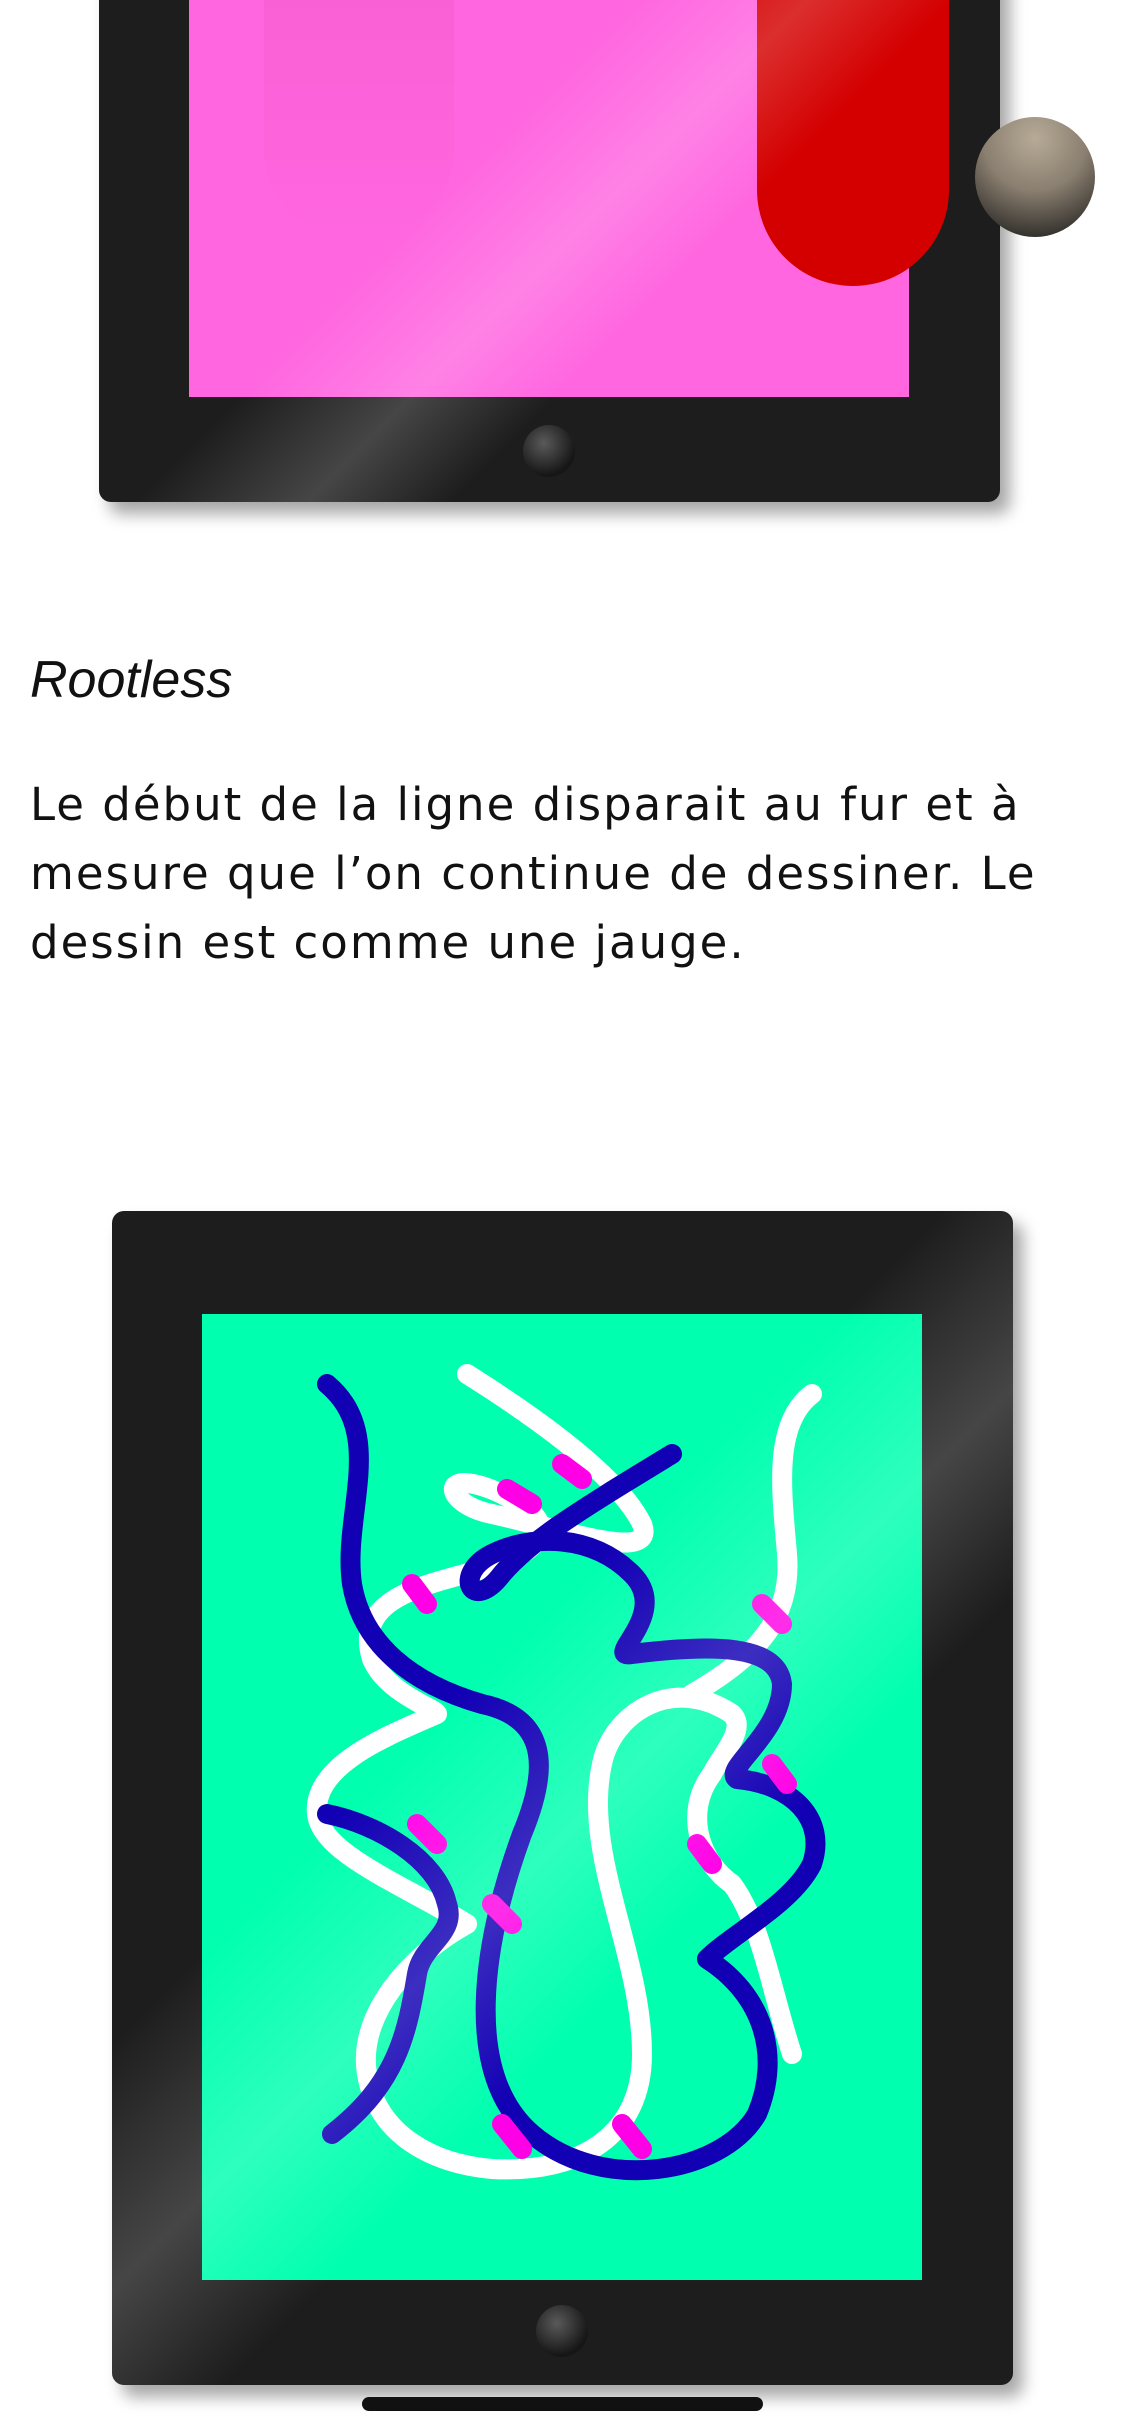 The image size is (1125, 2436). Describe the element at coordinates (1035, 177) in the screenshot. I see `stylus-ball` at that location.